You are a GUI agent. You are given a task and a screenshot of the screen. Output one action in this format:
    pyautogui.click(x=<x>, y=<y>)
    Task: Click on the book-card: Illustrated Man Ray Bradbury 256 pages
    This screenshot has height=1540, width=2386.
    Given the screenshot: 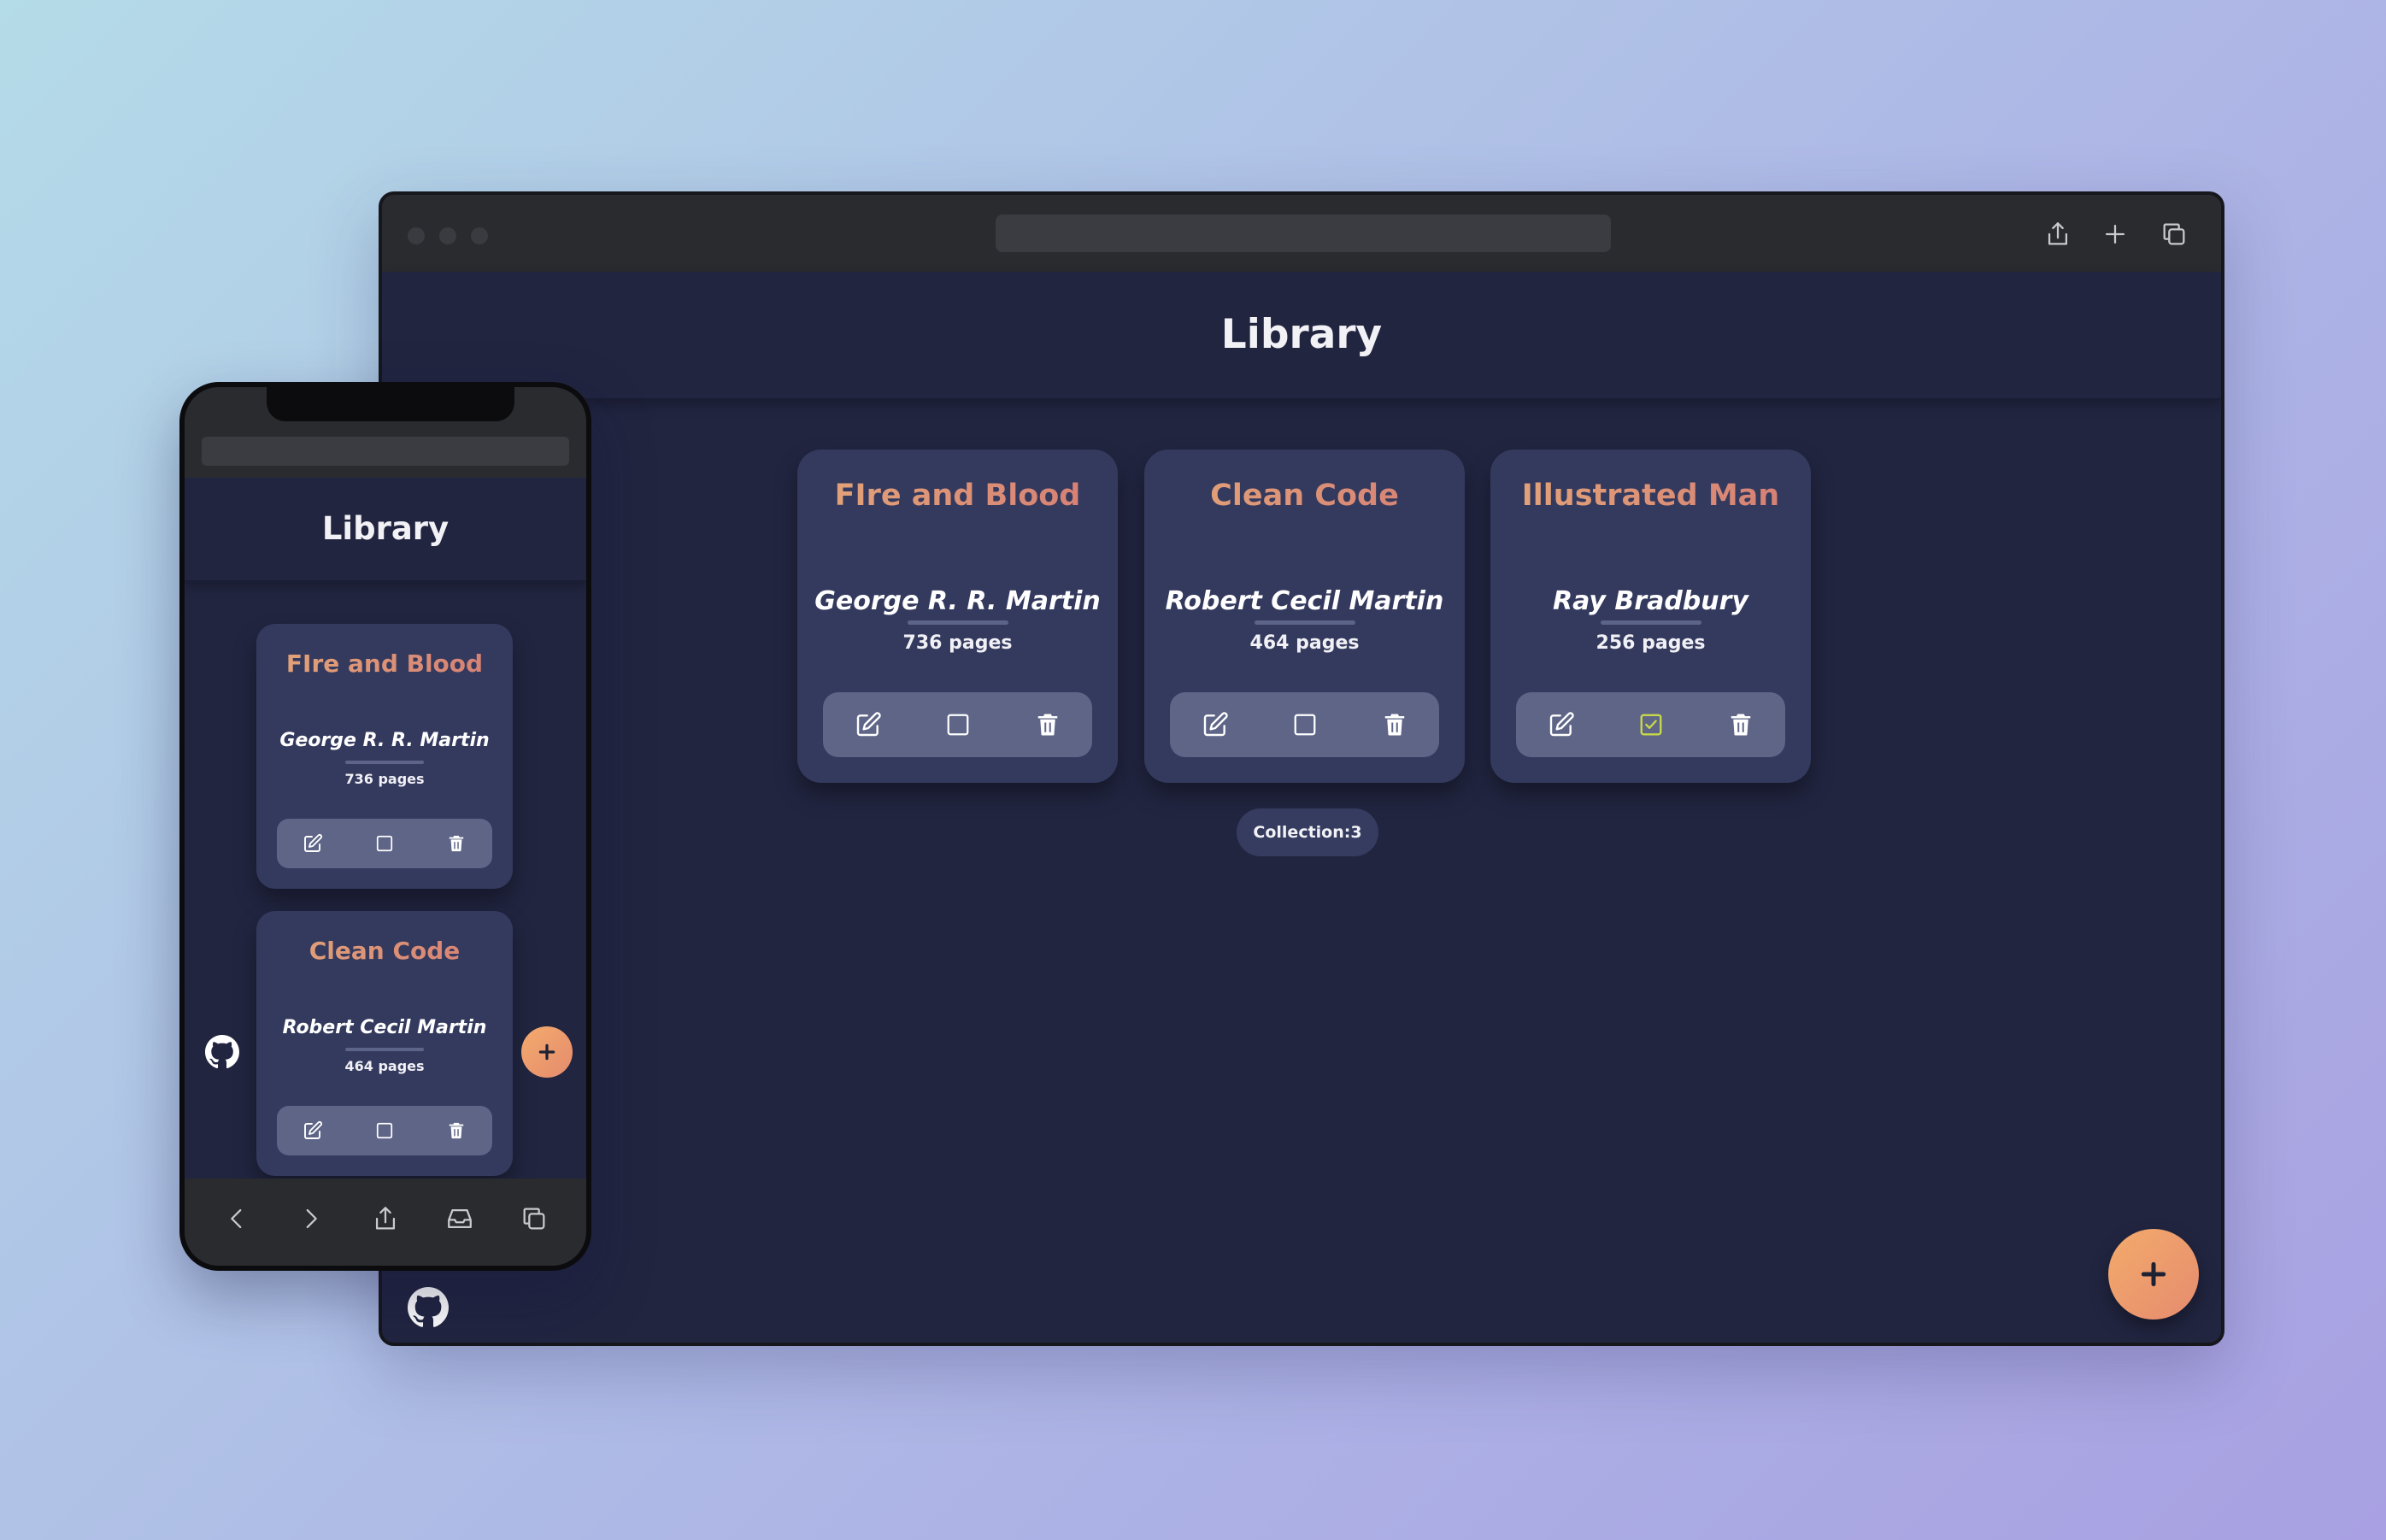 What is the action you would take?
    pyautogui.click(x=1651, y=616)
    